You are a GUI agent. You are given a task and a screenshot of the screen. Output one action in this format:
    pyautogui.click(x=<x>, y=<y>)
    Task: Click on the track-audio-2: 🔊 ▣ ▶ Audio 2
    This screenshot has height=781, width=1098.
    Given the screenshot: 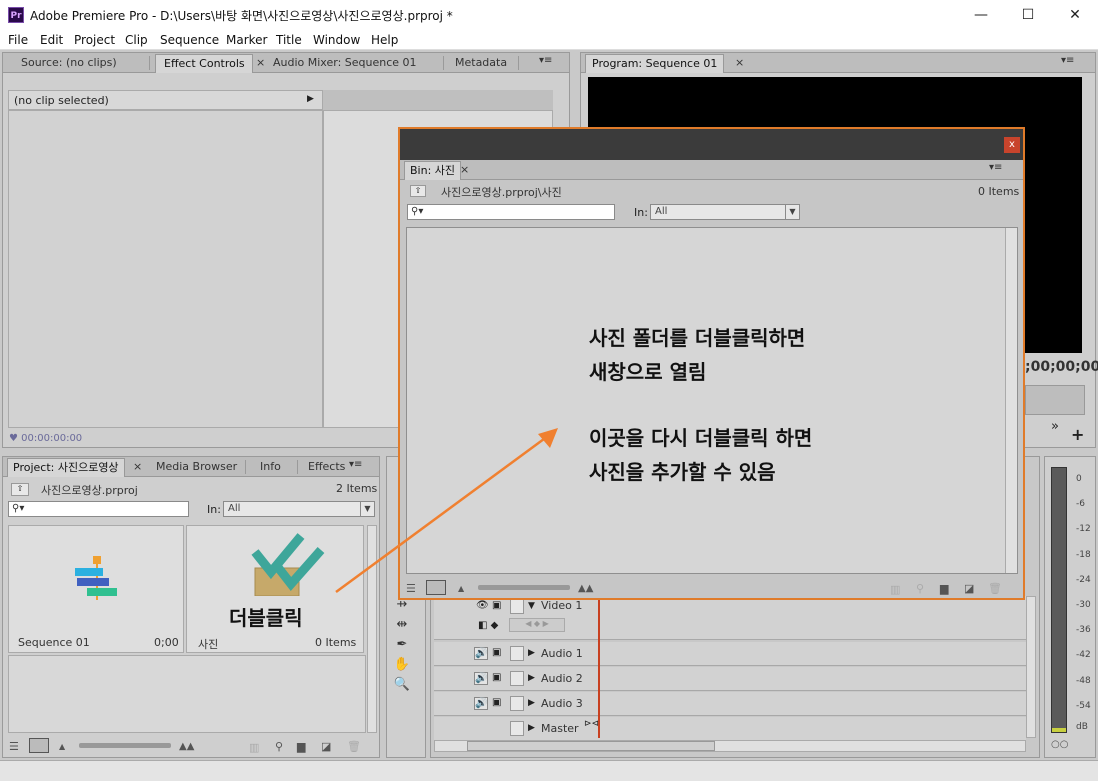 What is the action you would take?
    pyautogui.click(x=730, y=679)
    